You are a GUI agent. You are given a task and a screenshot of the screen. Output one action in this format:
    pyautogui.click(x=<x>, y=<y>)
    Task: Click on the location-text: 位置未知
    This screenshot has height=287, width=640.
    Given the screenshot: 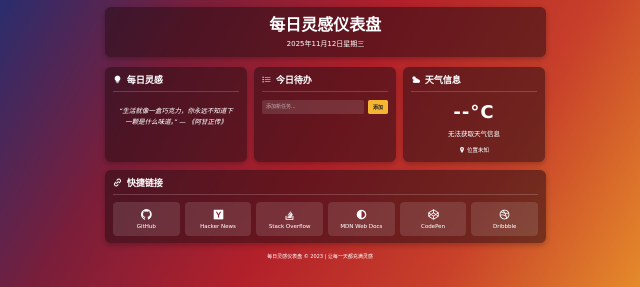 What is the action you would take?
    pyautogui.click(x=477, y=151)
    